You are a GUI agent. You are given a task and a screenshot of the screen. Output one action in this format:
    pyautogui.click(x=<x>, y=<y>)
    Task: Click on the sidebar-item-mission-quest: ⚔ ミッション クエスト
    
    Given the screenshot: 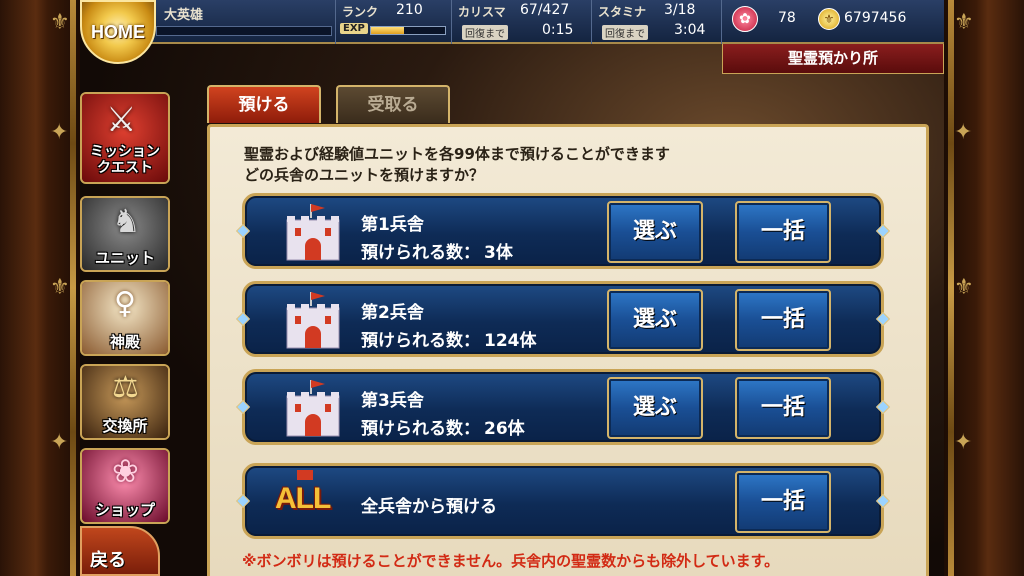 What is the action you would take?
    pyautogui.click(x=125, y=138)
    